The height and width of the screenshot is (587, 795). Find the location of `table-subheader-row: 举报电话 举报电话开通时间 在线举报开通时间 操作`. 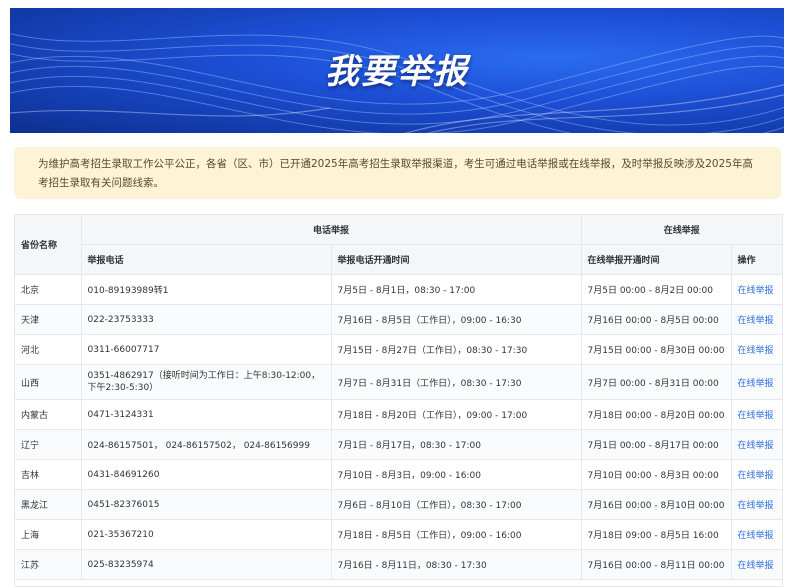

table-subheader-row: 举报电话 举报电话开通时间 在线举报开通时间 操作 is located at coordinates (398, 259).